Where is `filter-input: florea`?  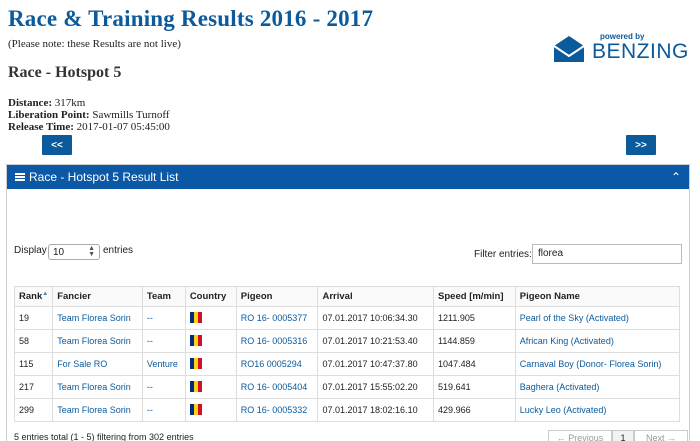
filter-input: florea is located at coordinates (607, 254).